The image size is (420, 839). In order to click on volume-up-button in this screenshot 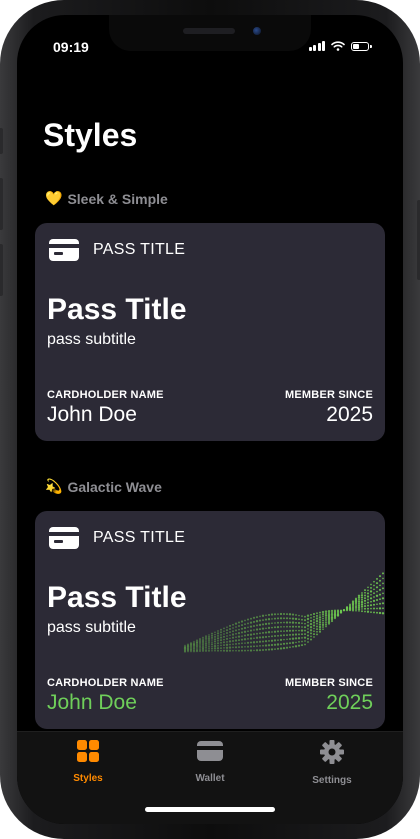, I will do `click(1, 204)`.